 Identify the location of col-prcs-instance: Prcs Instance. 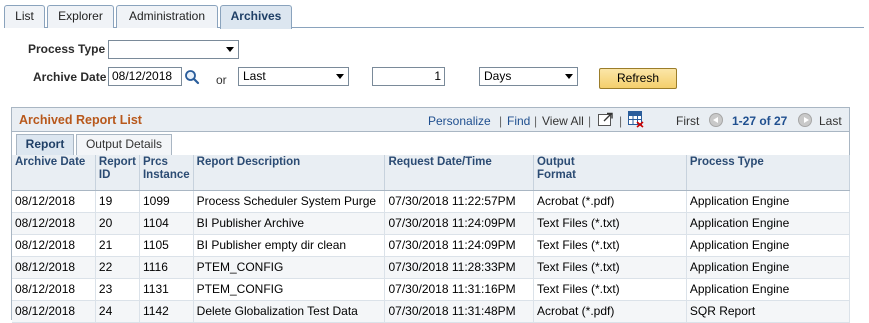
(166, 173).